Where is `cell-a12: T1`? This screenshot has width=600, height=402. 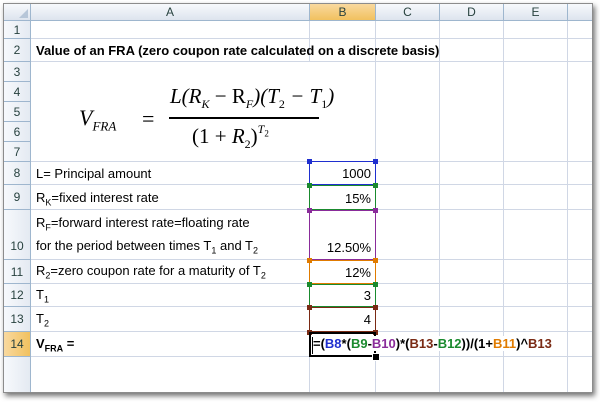
cell-a12: T1 is located at coordinates (42, 296).